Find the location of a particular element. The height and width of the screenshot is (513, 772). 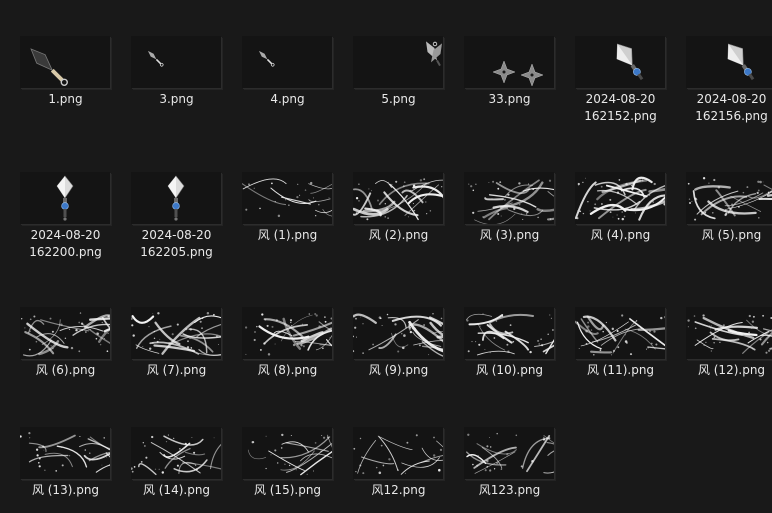

file-name: 风123.png is located at coordinates (509, 490).